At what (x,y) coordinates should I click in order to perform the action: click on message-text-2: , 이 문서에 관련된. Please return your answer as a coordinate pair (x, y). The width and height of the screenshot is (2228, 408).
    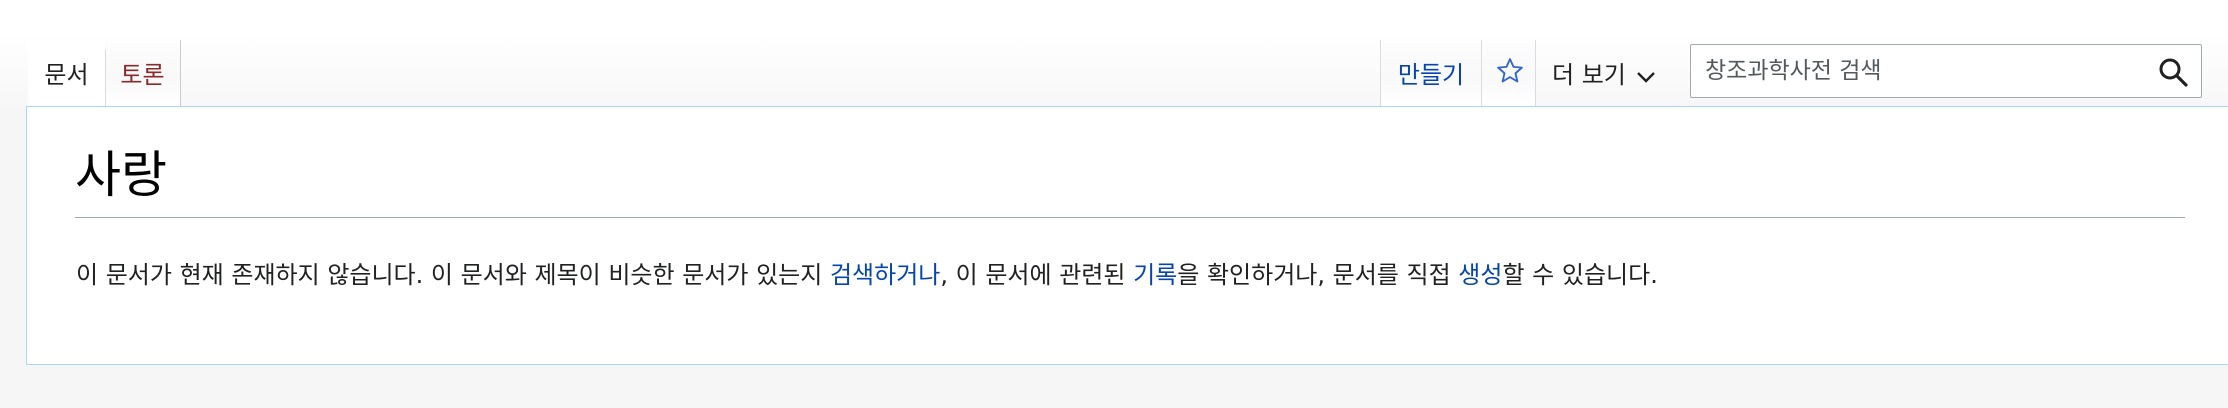
    Looking at the image, I should click on (1037, 275).